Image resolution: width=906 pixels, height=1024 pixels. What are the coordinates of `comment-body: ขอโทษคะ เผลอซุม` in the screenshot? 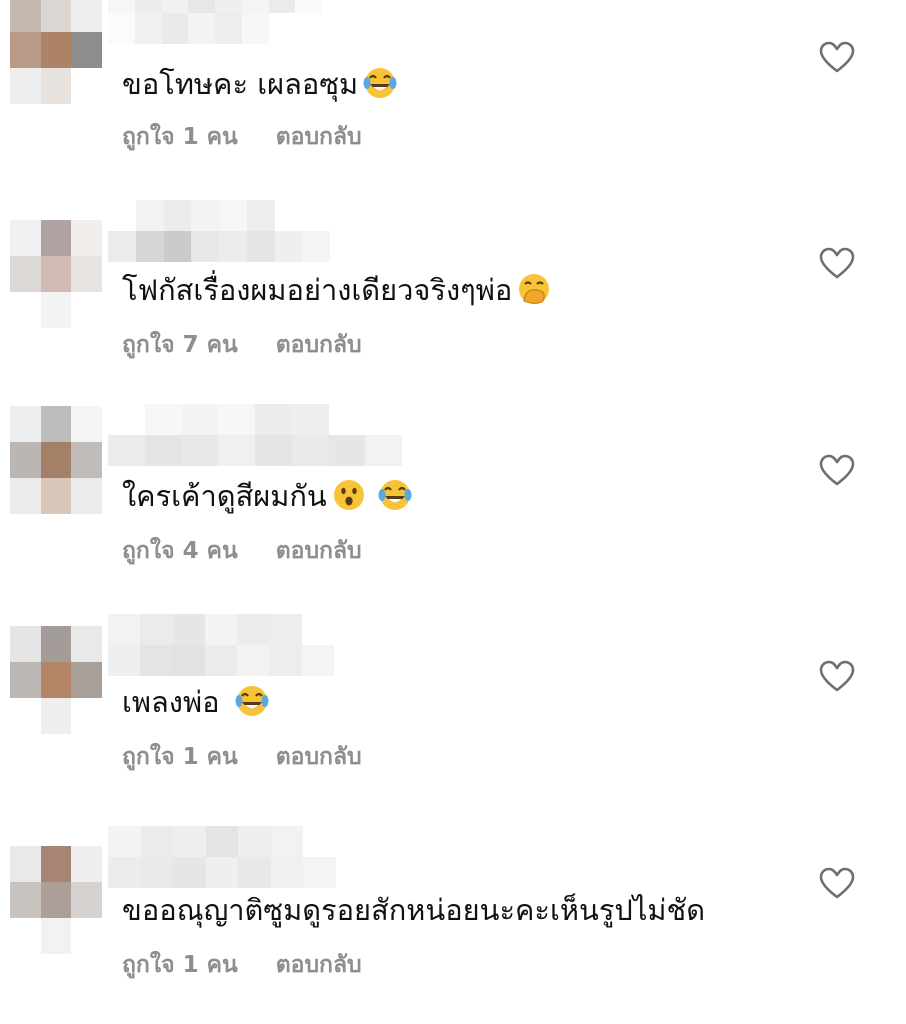 It's located at (240, 84).